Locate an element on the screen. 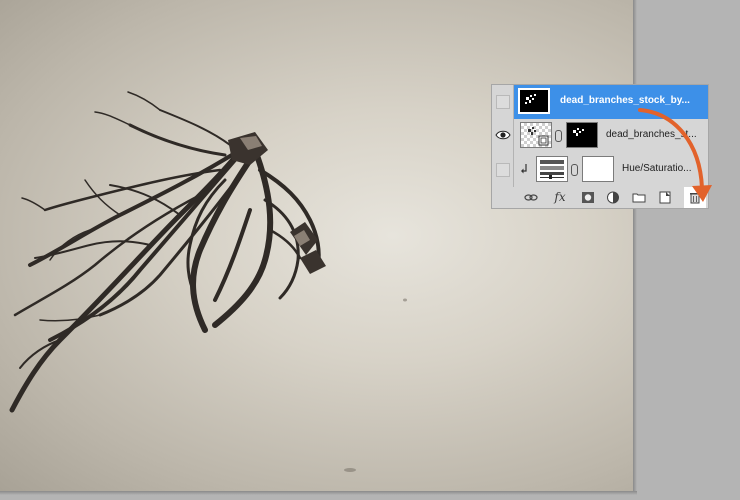 This screenshot has height=500, width=740. adjustment-mask-thumbnail is located at coordinates (598, 169).